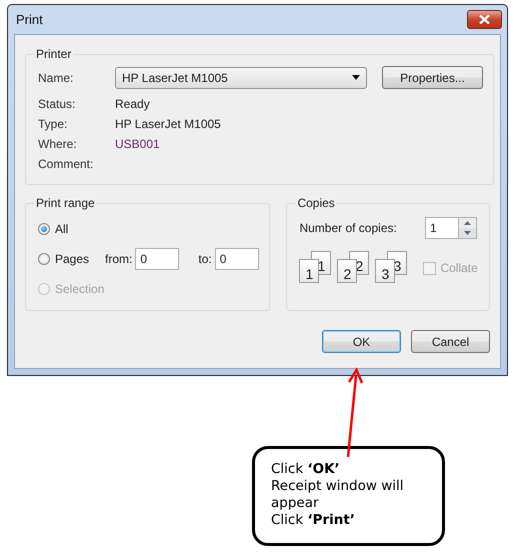 This screenshot has height=555, width=518. Describe the element at coordinates (133, 104) in the screenshot. I see `info-value: Ready` at that location.